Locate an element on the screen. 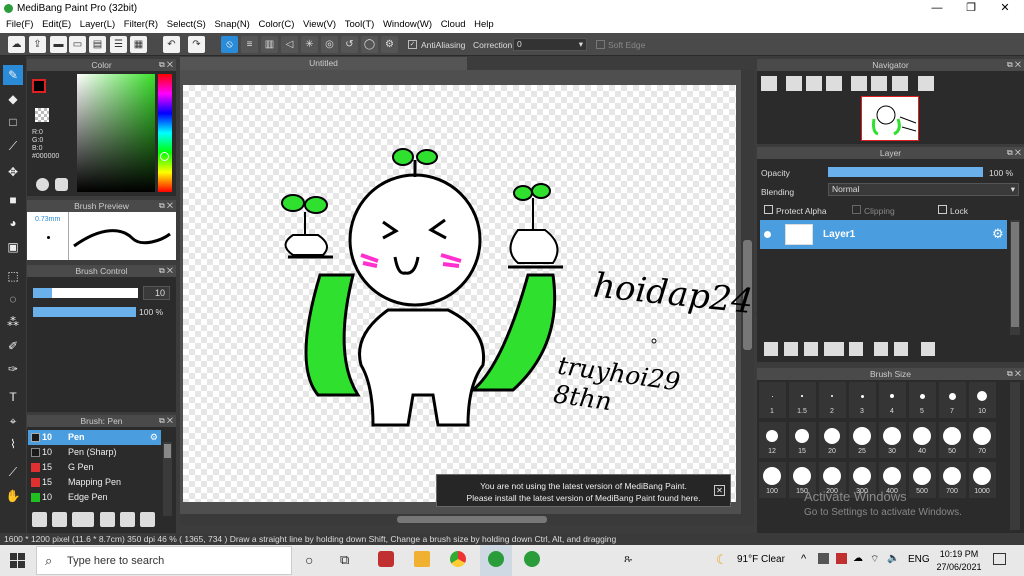 This screenshot has width=1024, height=576. snap-off-icon: ⦸ is located at coordinates (229, 44).